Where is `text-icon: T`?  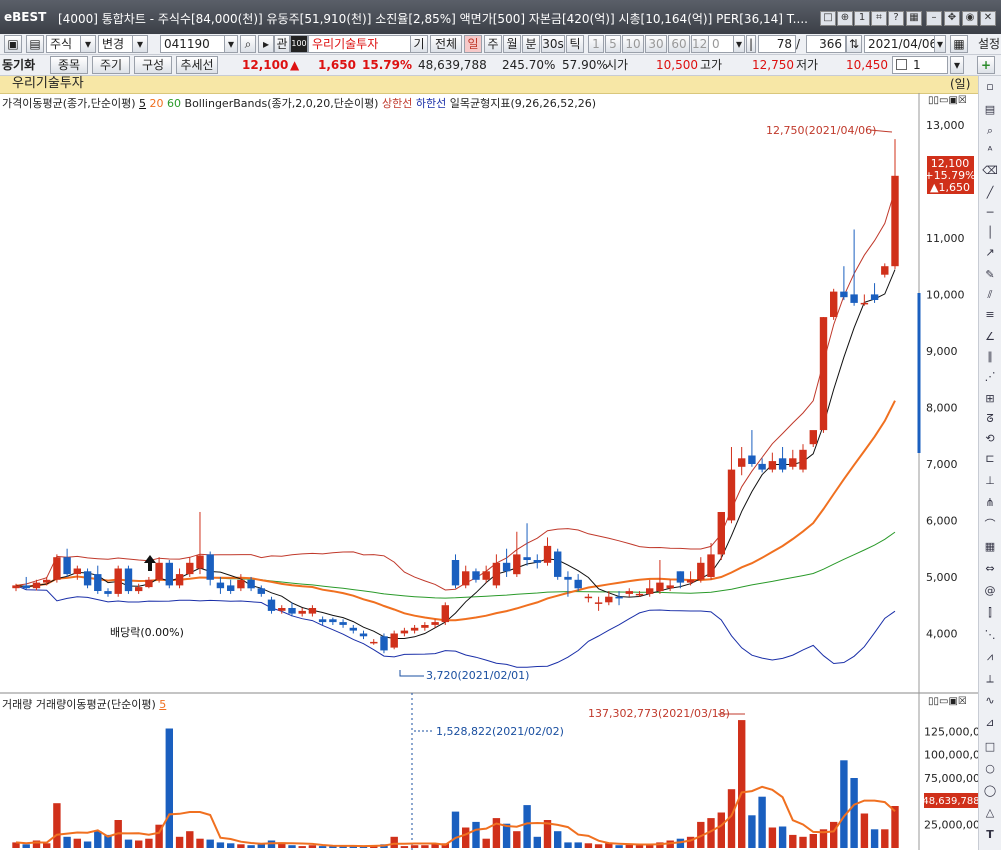
text-icon: T is located at coordinates (990, 835).